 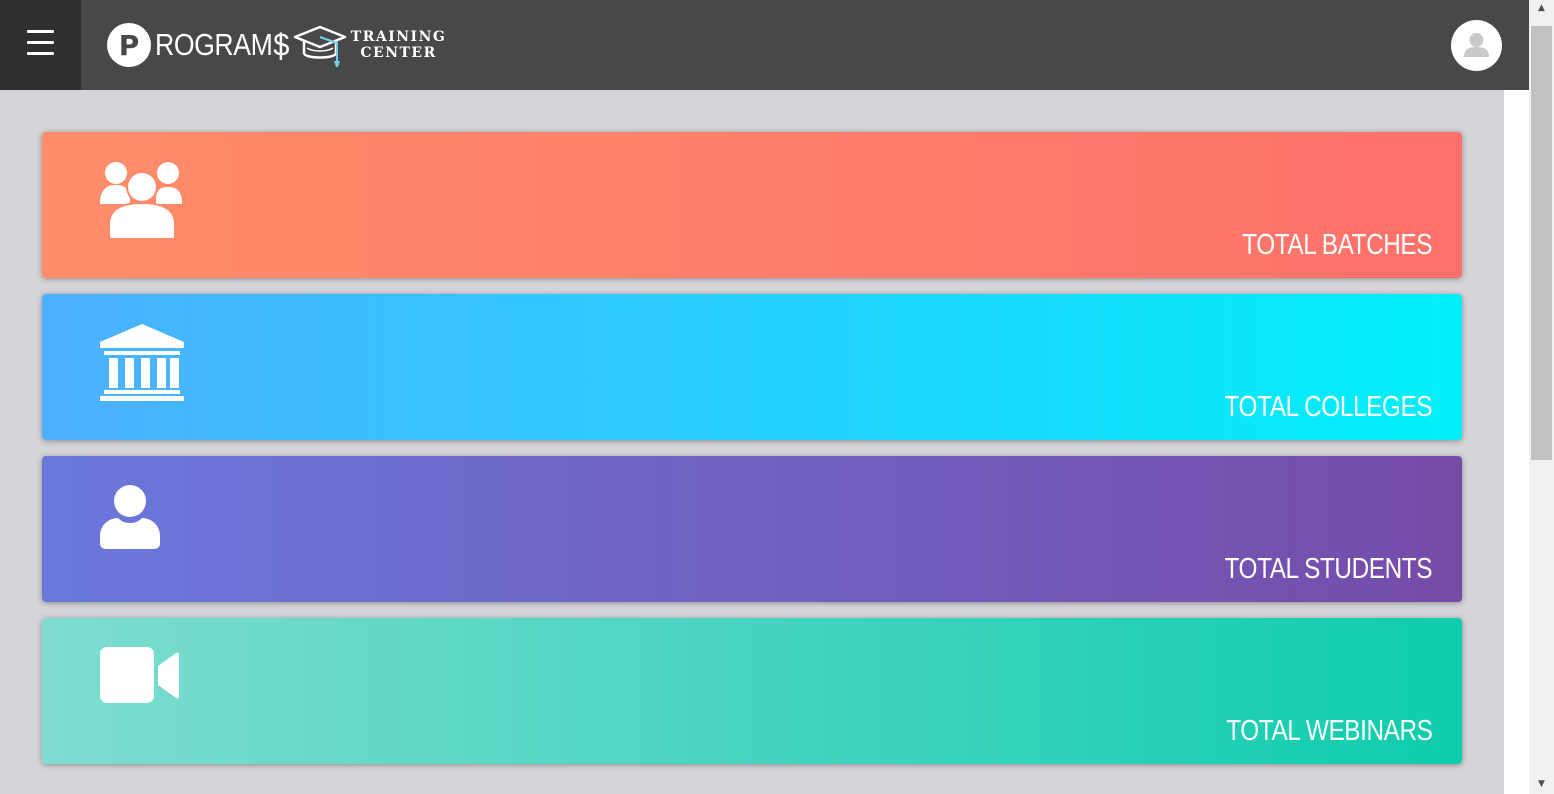 I want to click on app-logo: P ROGRAMS | TRAINING CENTER, so click(x=276, y=45).